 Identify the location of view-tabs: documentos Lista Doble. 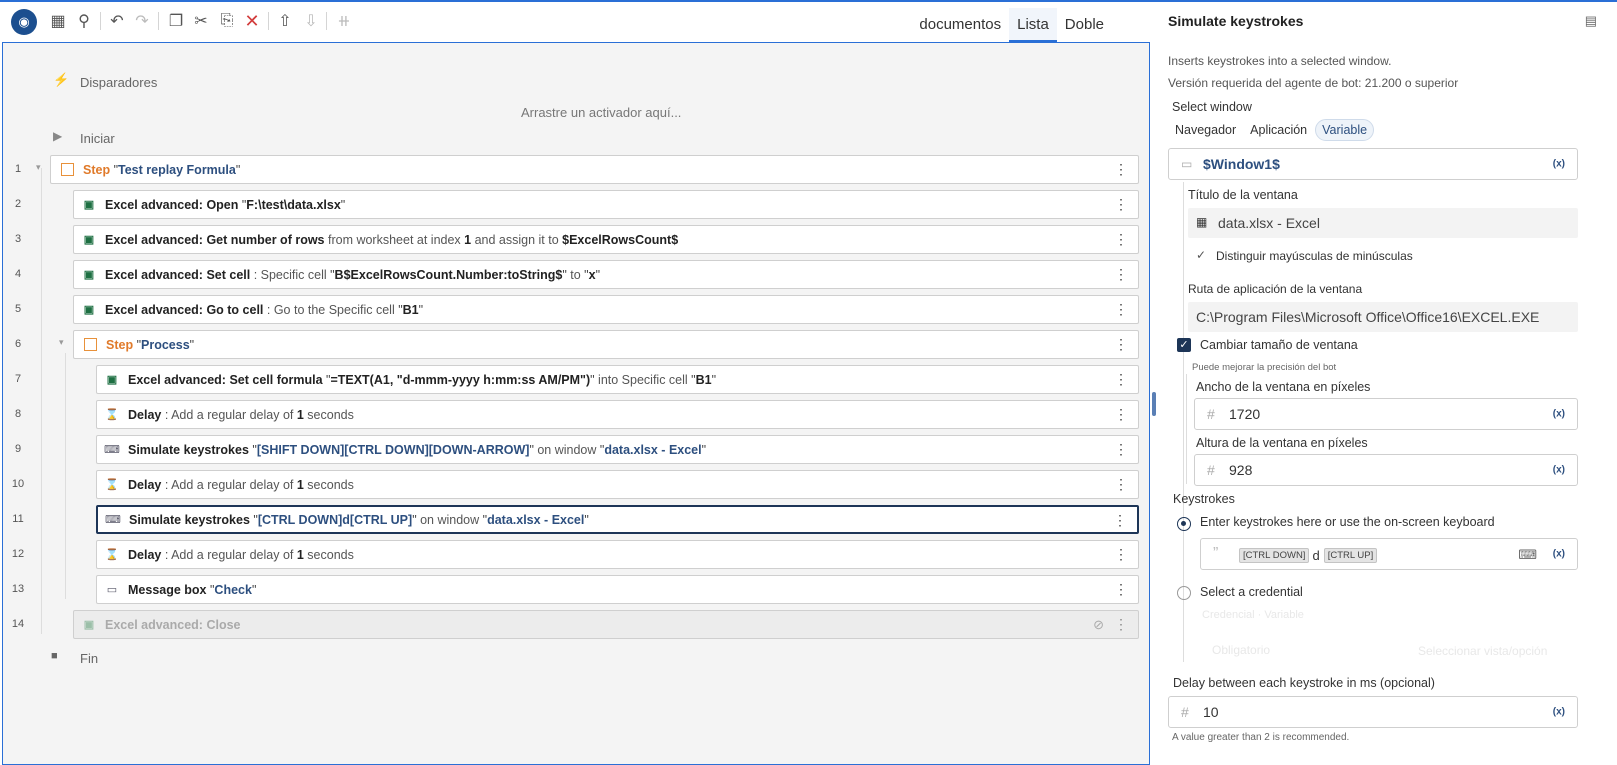
(1011, 25).